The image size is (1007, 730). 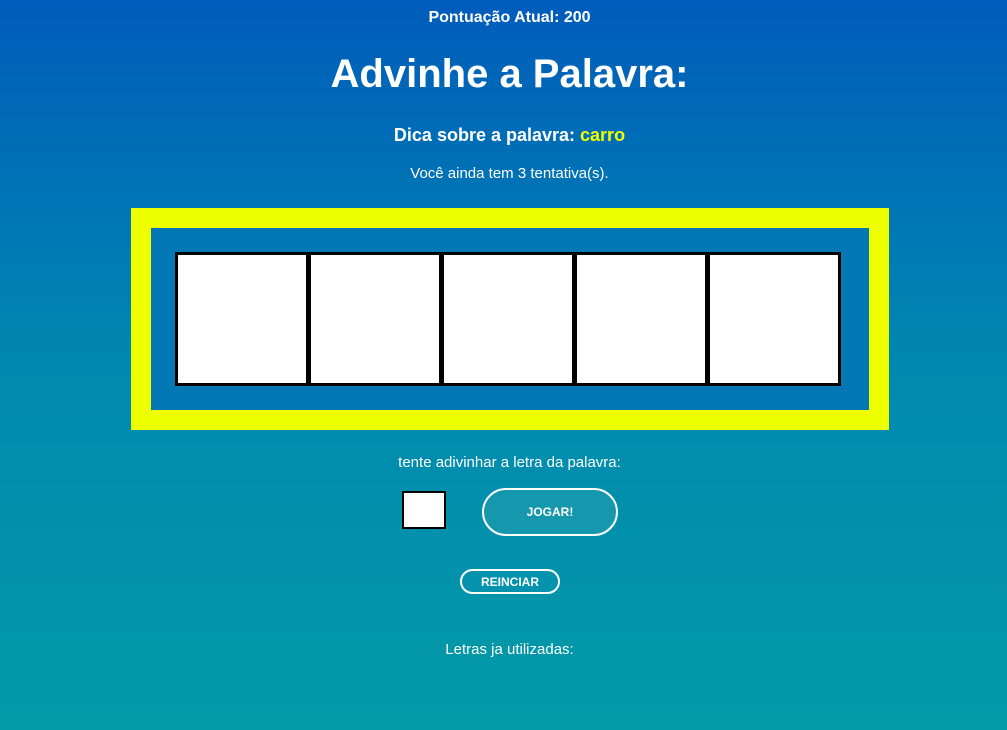 I want to click on score-label: Pontuação Atual:, so click(x=494, y=17).